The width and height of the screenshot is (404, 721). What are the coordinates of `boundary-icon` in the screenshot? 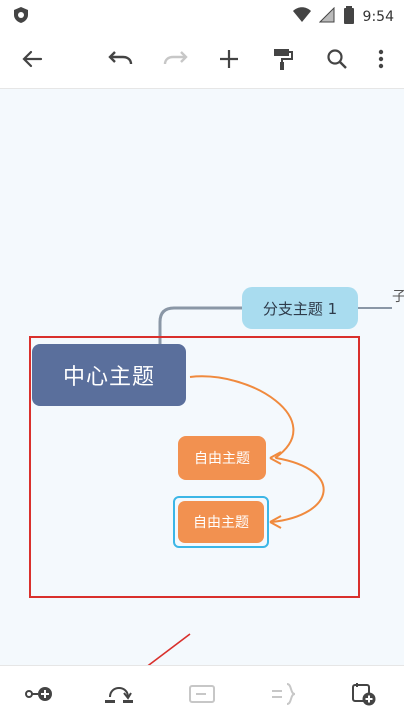 It's located at (284, 694).